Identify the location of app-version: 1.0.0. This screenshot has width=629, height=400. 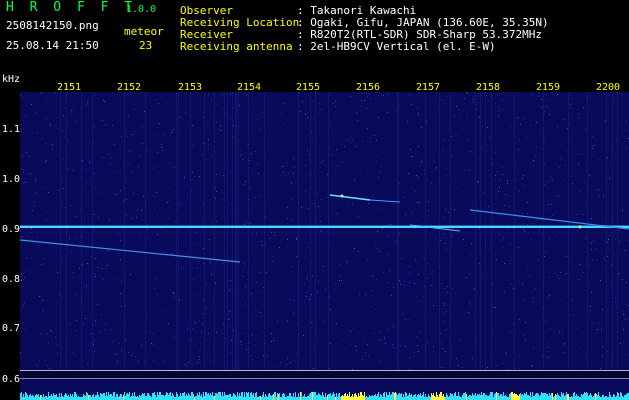
(141, 9).